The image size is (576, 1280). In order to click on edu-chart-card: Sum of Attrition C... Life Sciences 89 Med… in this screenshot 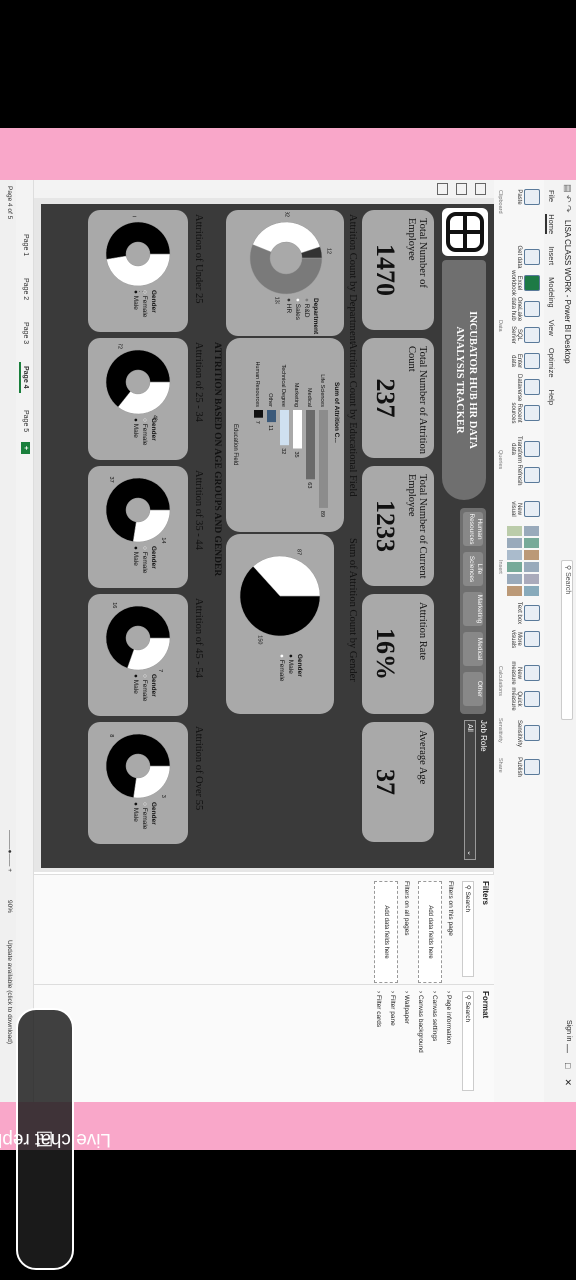, I will do `click(285, 435)`.